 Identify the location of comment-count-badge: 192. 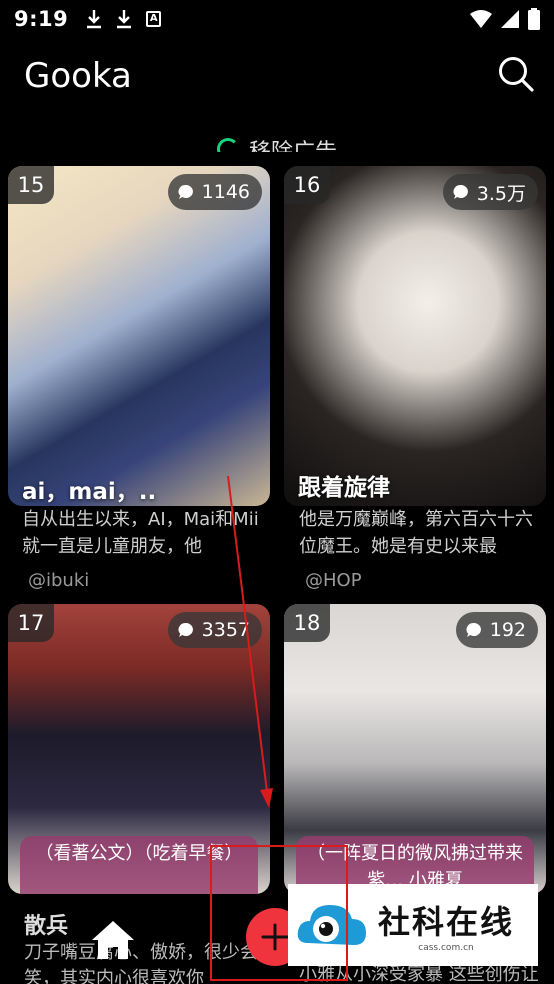
(496, 630).